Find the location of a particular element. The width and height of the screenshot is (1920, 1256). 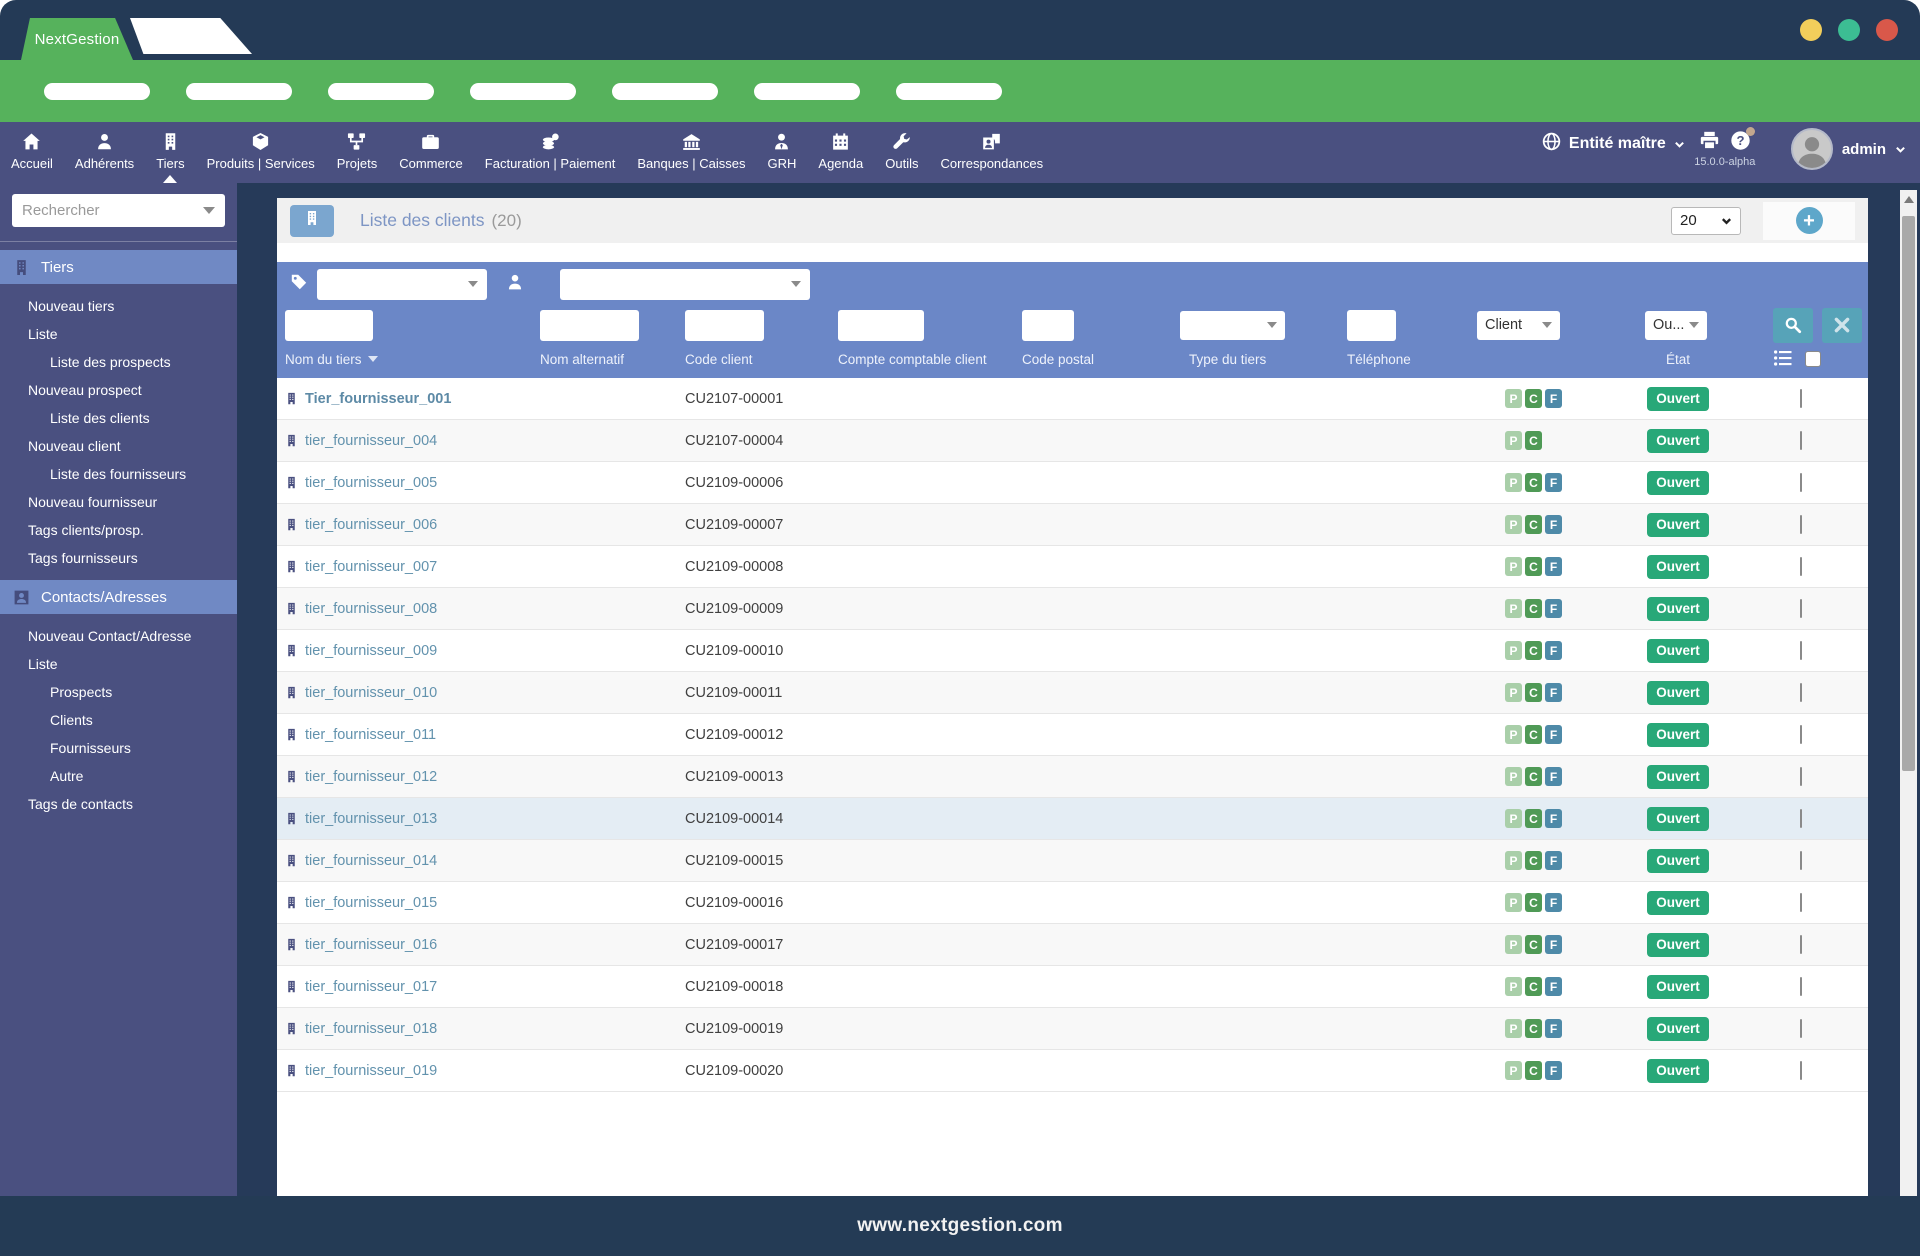

column-type-du-tiers: Type du tiers is located at coordinates (1263, 359).